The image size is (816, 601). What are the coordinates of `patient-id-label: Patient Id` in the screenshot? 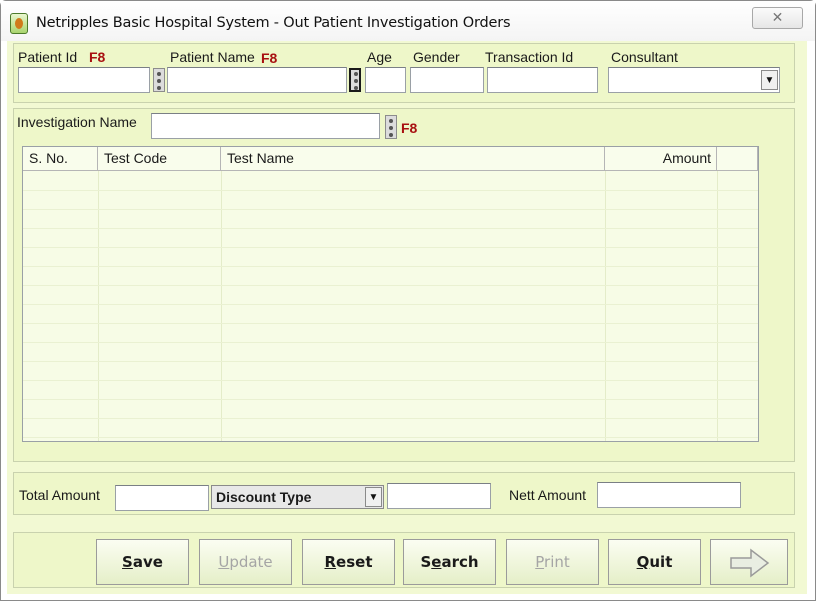 It's located at (48, 57).